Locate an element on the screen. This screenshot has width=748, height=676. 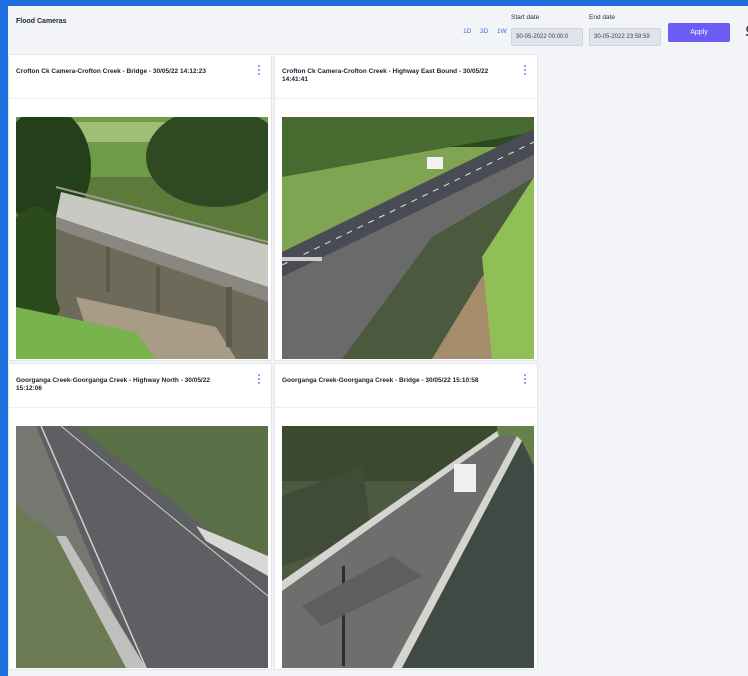
range-3d-button: 3D is located at coordinates (484, 31).